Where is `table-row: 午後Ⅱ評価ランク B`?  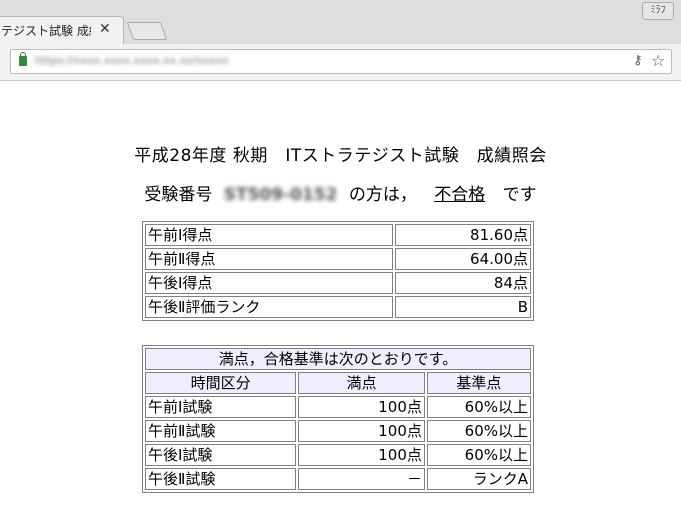 table-row: 午後Ⅱ評価ランク B is located at coordinates (338, 307).